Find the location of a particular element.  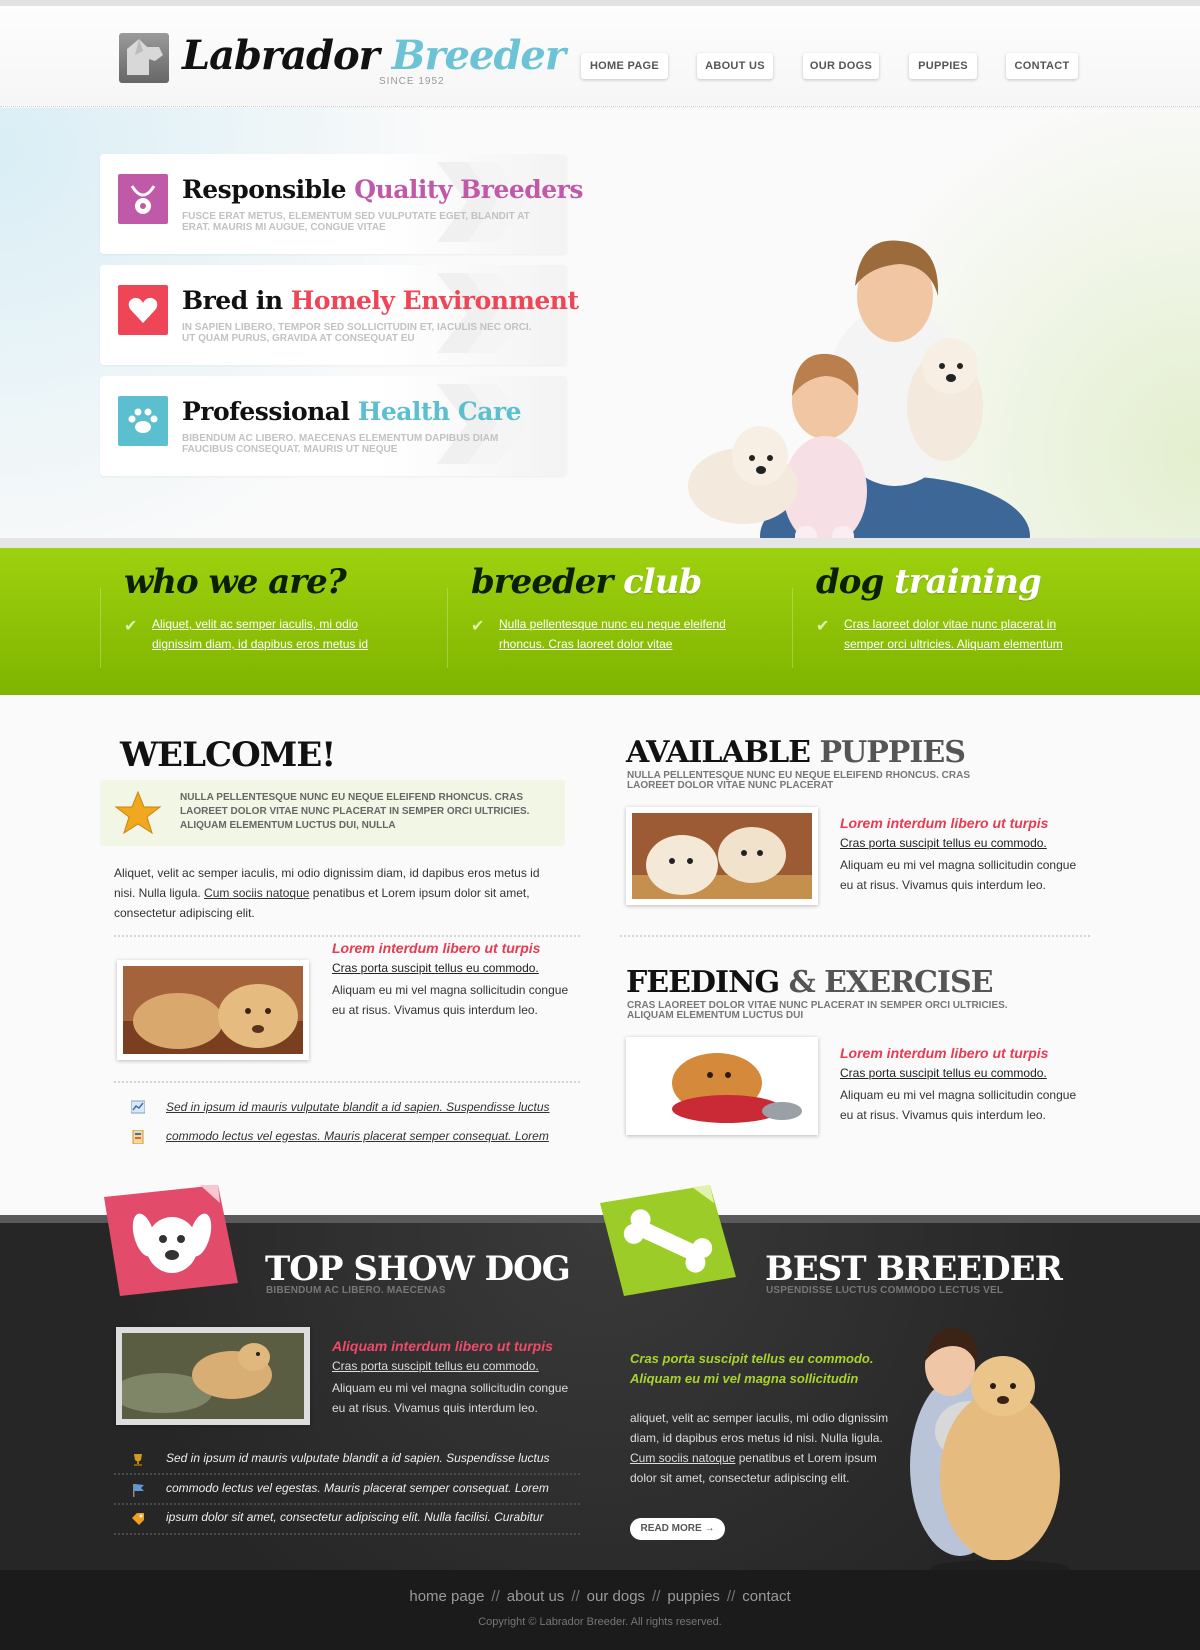

hero-divider is located at coordinates (600, 543).